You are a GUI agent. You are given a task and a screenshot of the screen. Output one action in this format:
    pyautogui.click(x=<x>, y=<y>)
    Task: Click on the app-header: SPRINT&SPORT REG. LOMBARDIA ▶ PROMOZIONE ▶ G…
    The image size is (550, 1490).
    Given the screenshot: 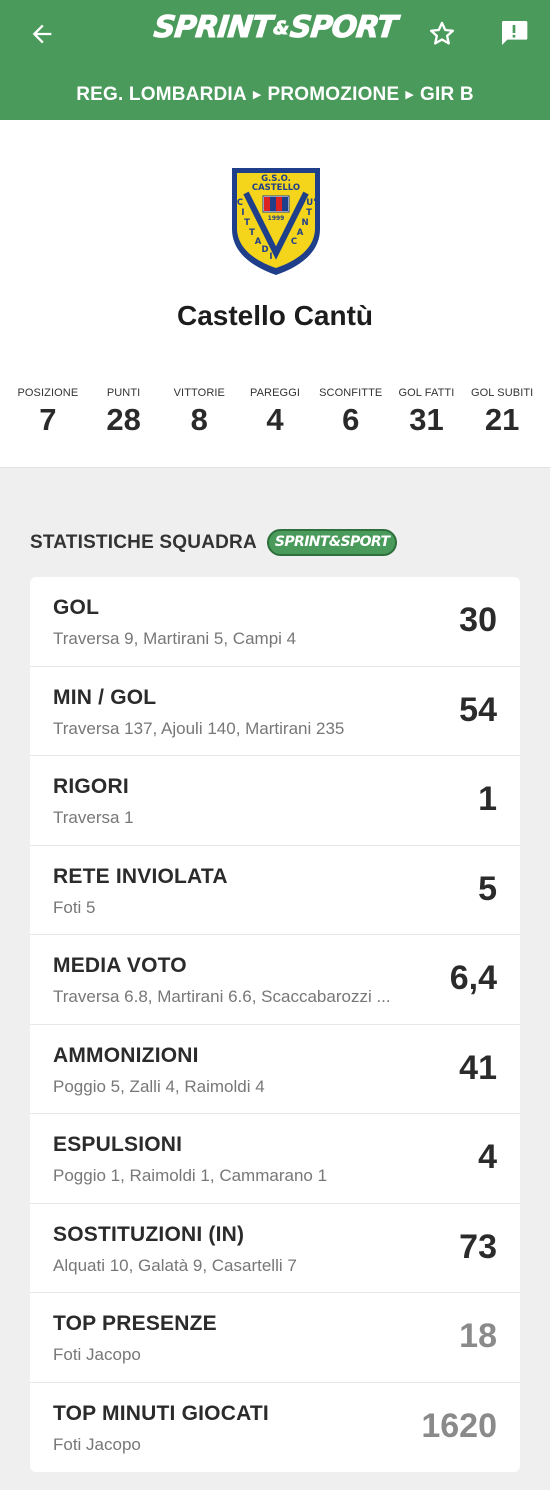 What is the action you would take?
    pyautogui.click(x=275, y=60)
    